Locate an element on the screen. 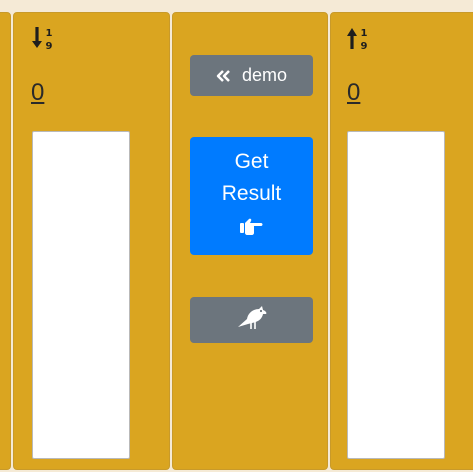  demo-button-label: demo is located at coordinates (264, 75).